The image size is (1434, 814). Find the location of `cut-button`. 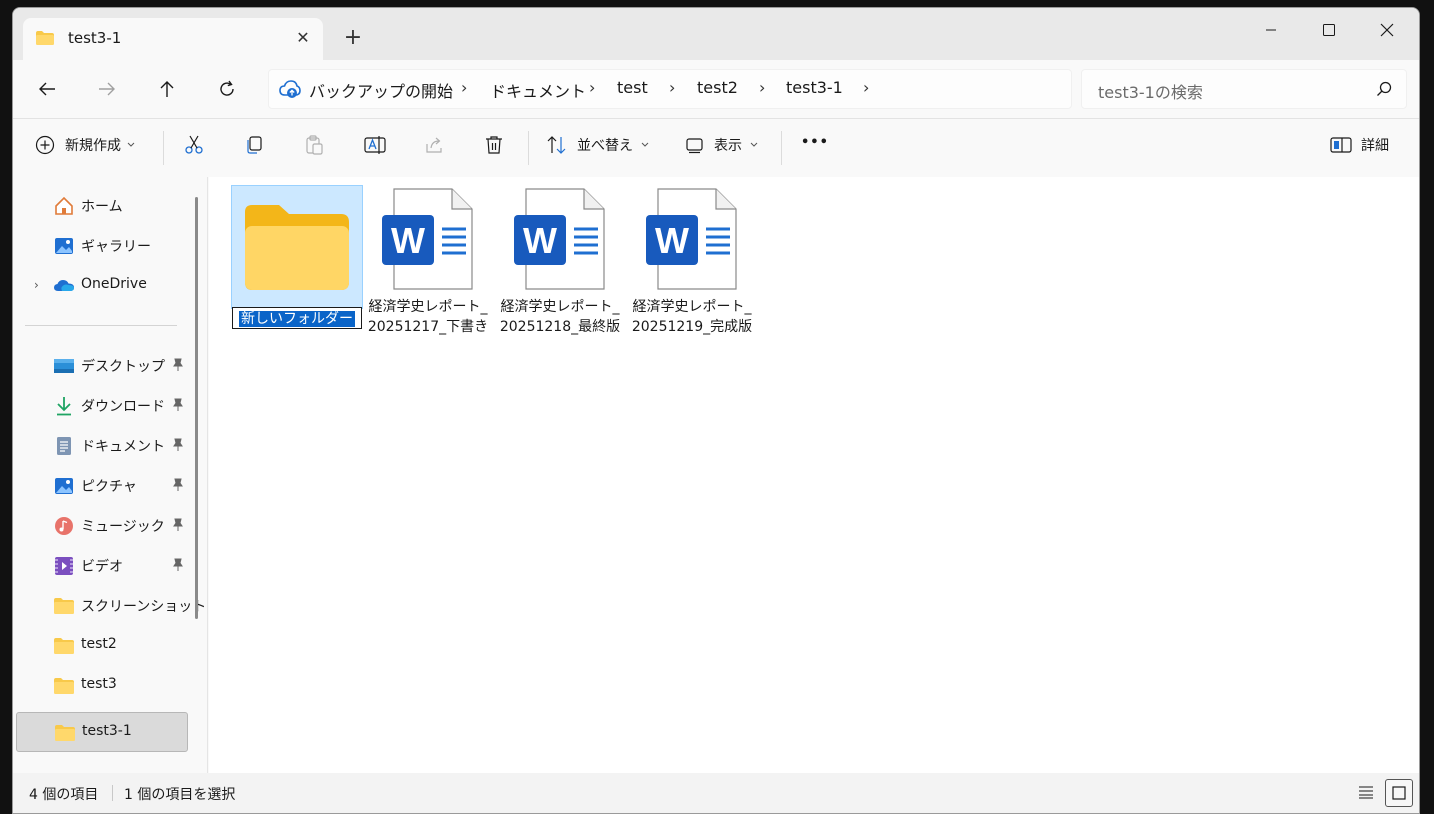

cut-button is located at coordinates (194, 145).